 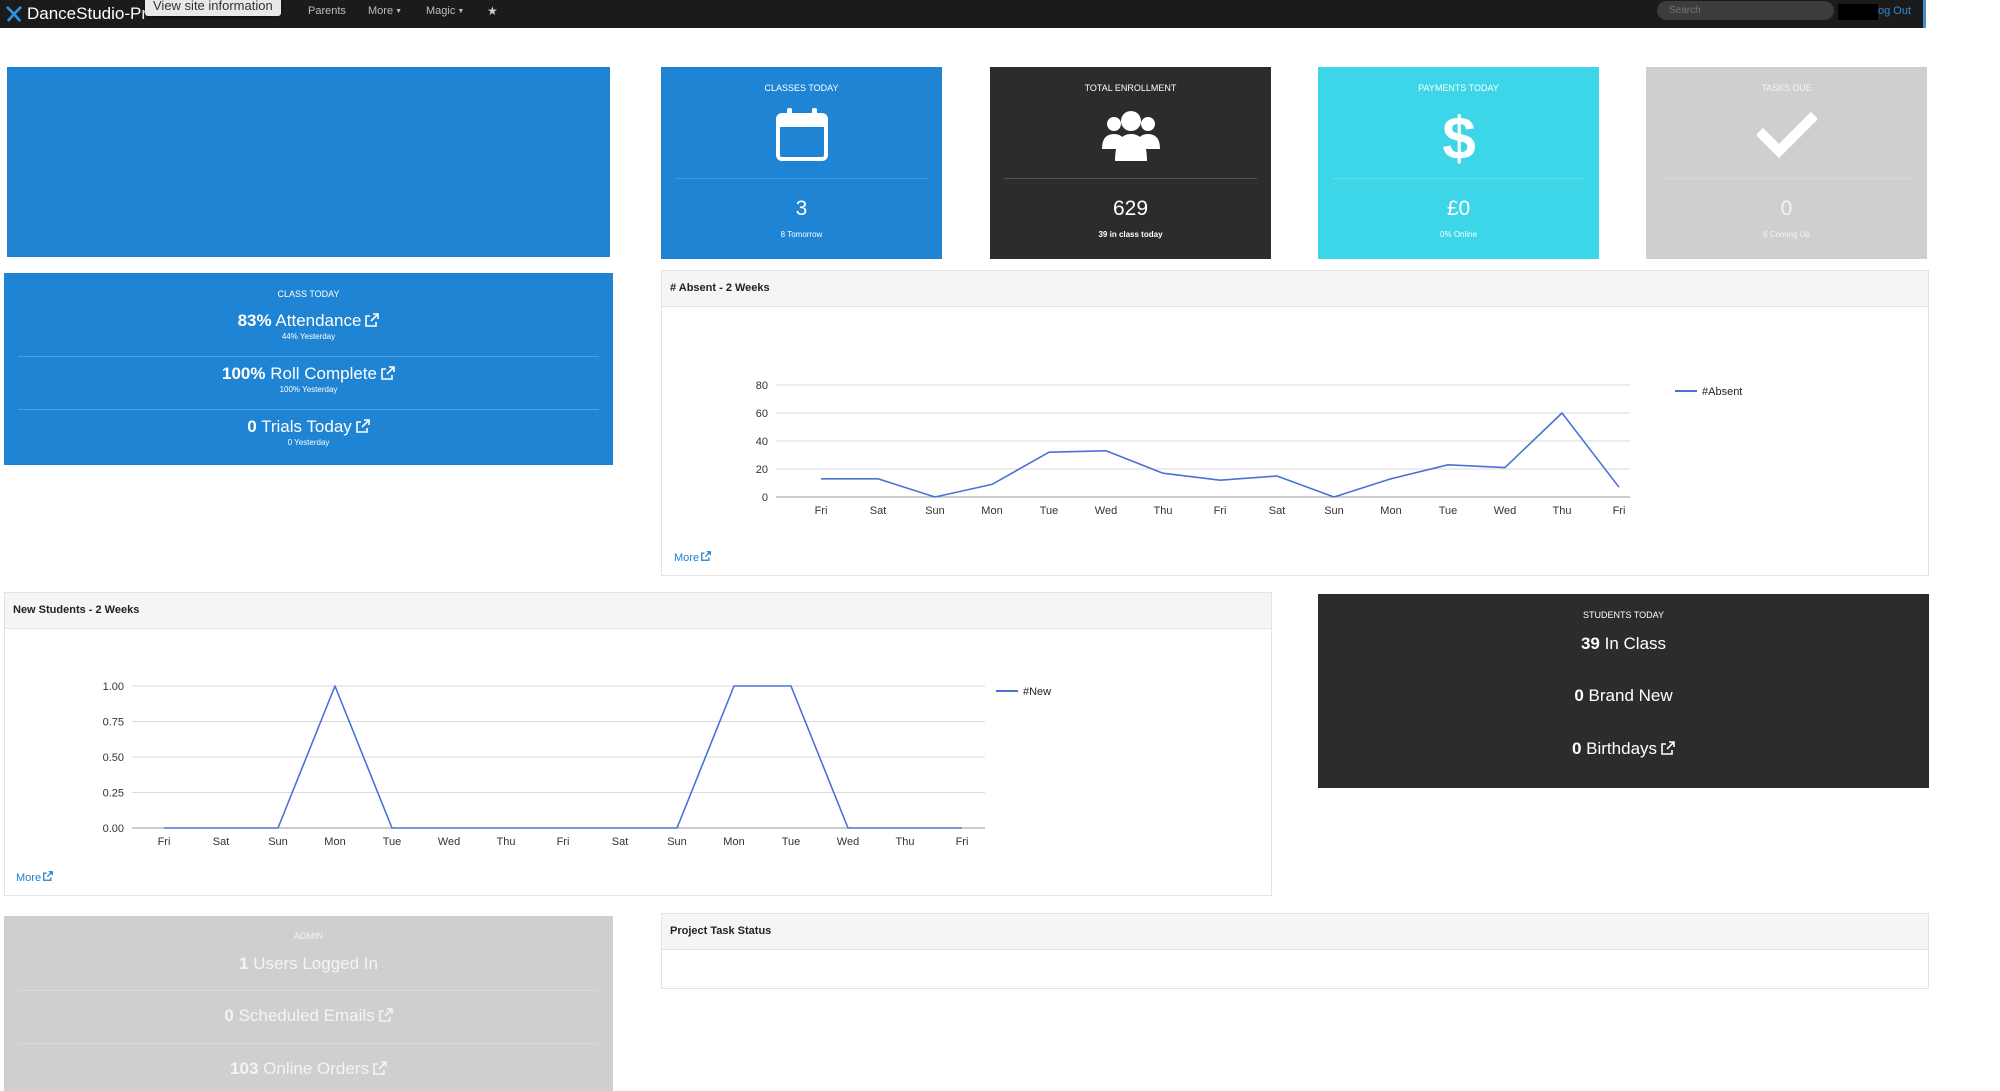 I want to click on card-title: CLASS TODAY, so click(x=308, y=294).